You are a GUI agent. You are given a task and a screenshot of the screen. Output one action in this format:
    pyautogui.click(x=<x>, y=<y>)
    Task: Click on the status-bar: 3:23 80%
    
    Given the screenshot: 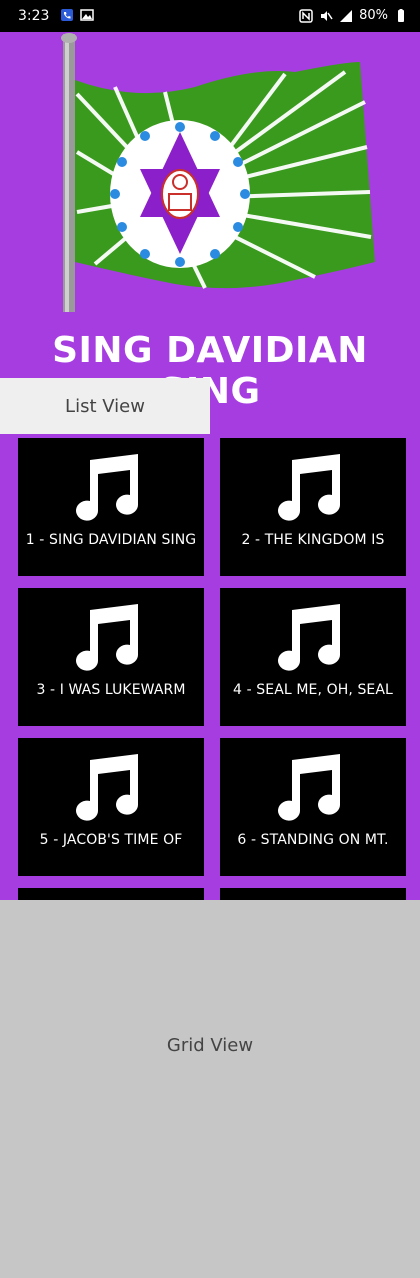 What is the action you would take?
    pyautogui.click(x=210, y=16)
    